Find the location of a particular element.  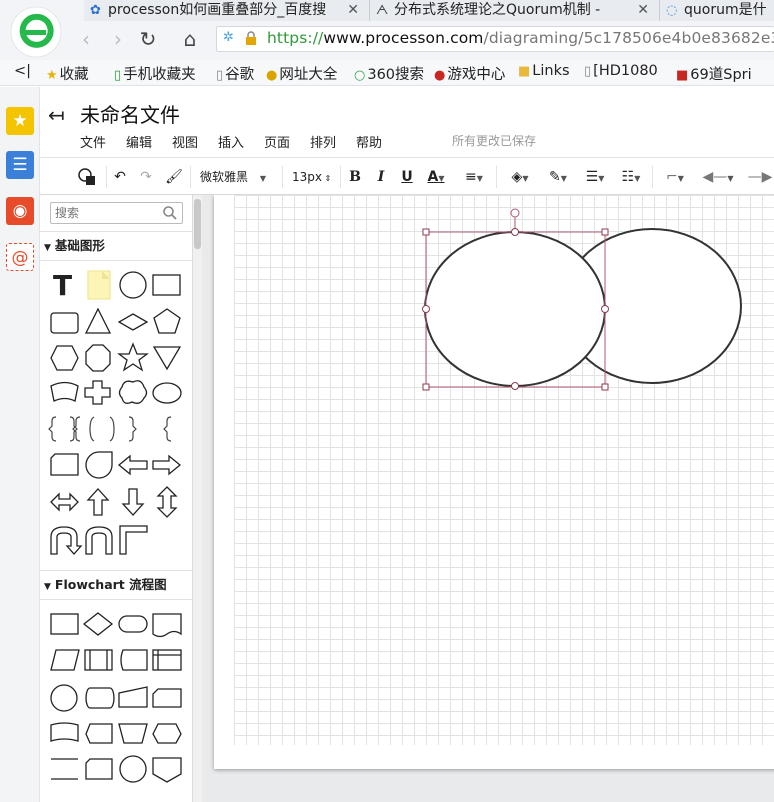

shape-search-box is located at coordinates (116, 213).